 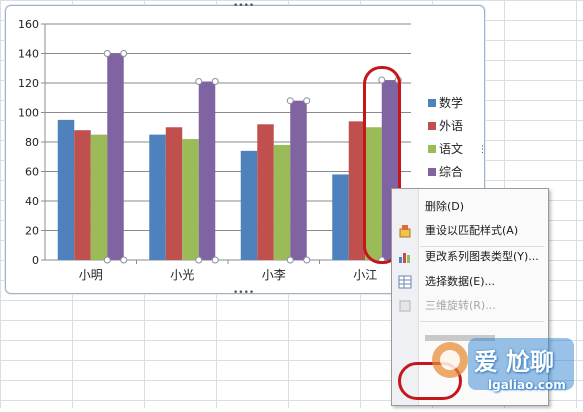 I want to click on y-tick-label: 40, so click(x=32, y=201).